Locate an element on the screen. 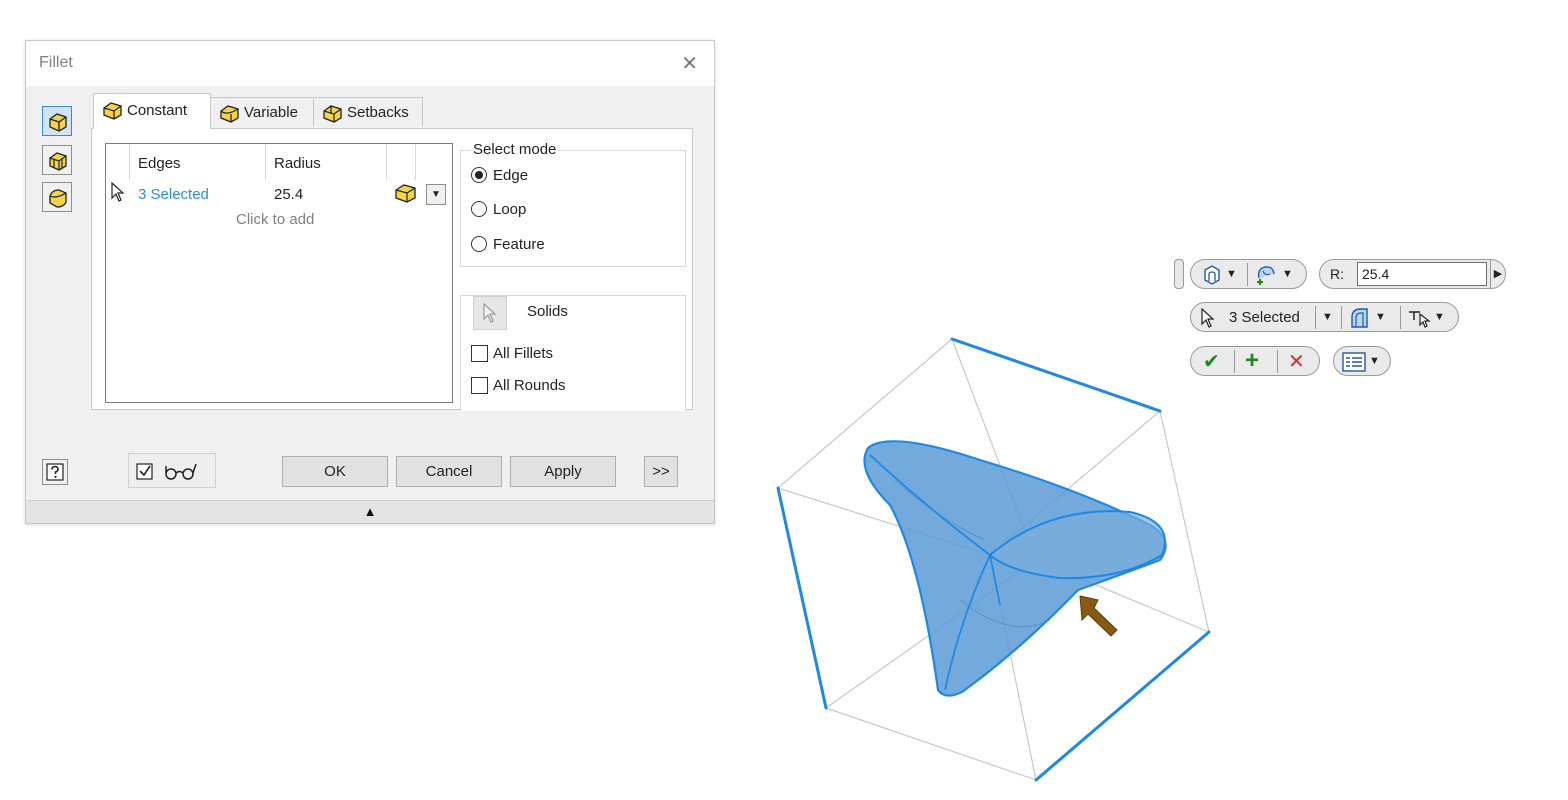 This screenshot has width=1568, height=800. radius-field-group: R: is located at coordinates (1405, 274).